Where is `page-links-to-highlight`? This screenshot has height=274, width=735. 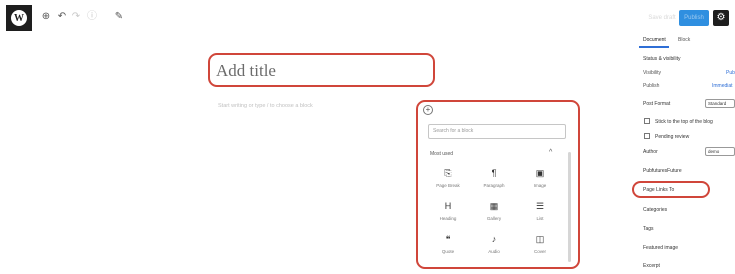 page-links-to-highlight is located at coordinates (671, 189).